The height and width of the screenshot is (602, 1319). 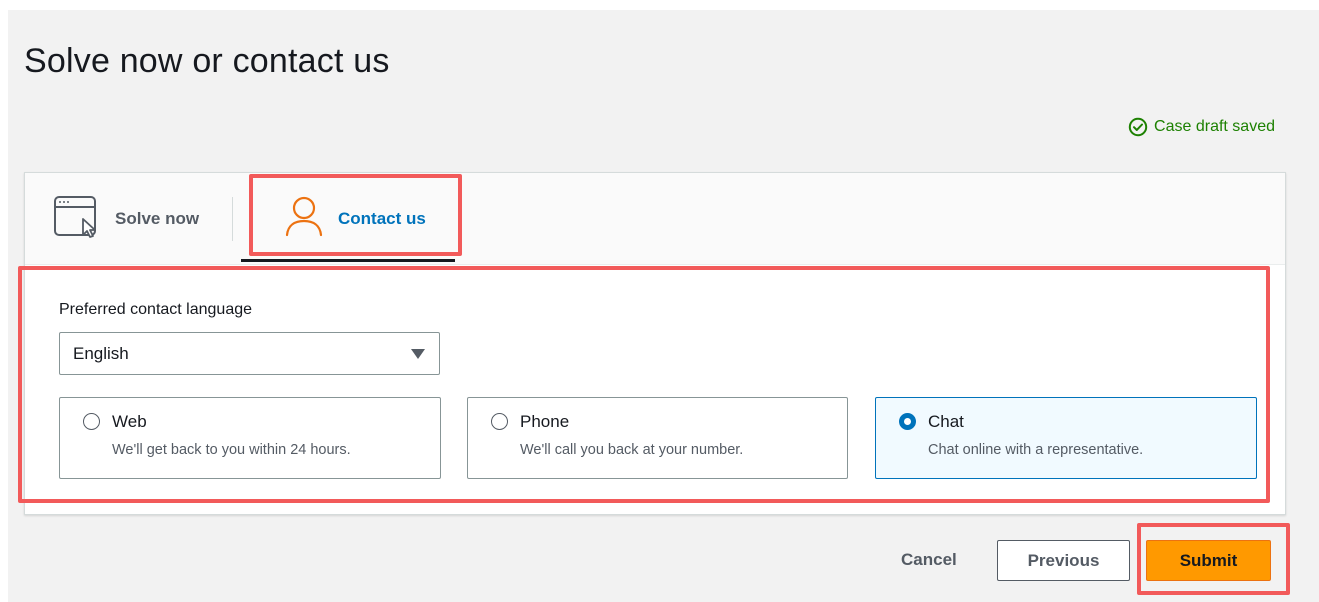 I want to click on draft-status: Case draft saved, so click(x=1201, y=127).